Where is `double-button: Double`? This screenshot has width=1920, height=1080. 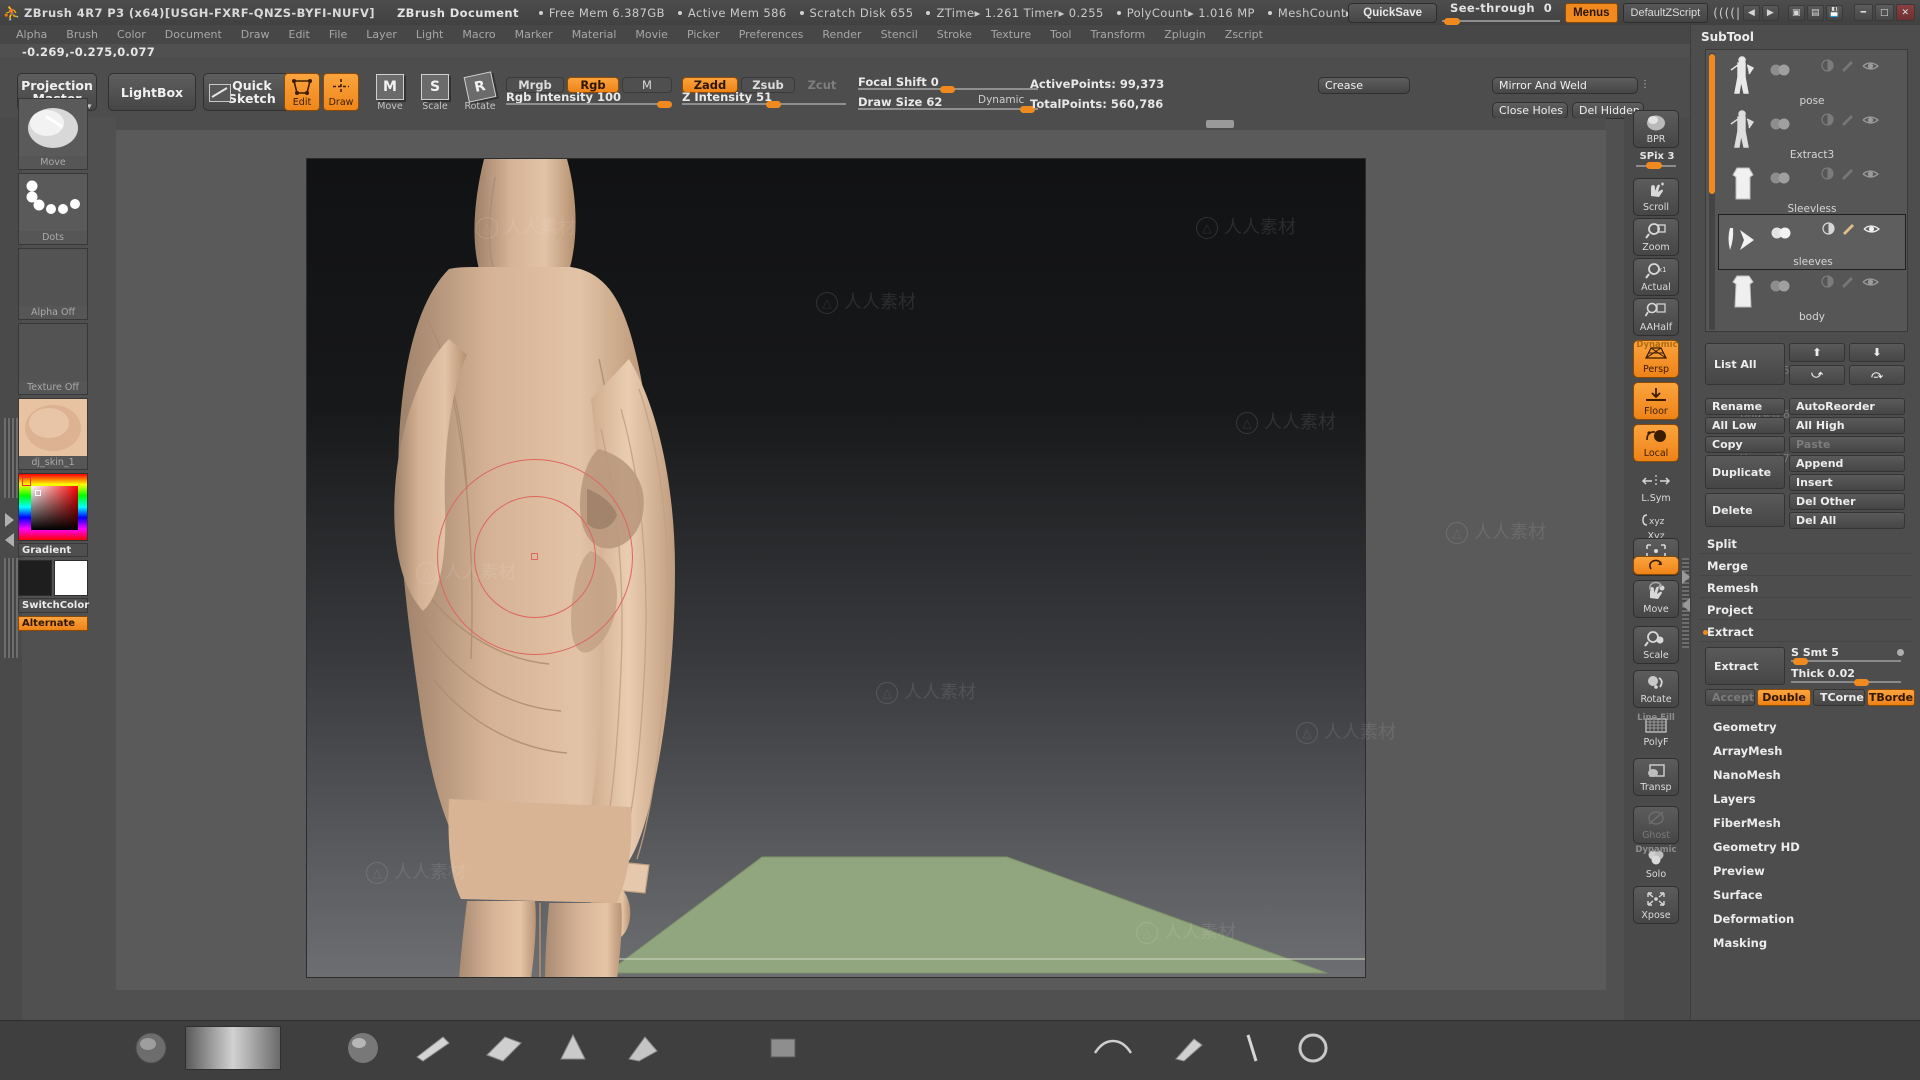
double-button: Double is located at coordinates (1784, 697).